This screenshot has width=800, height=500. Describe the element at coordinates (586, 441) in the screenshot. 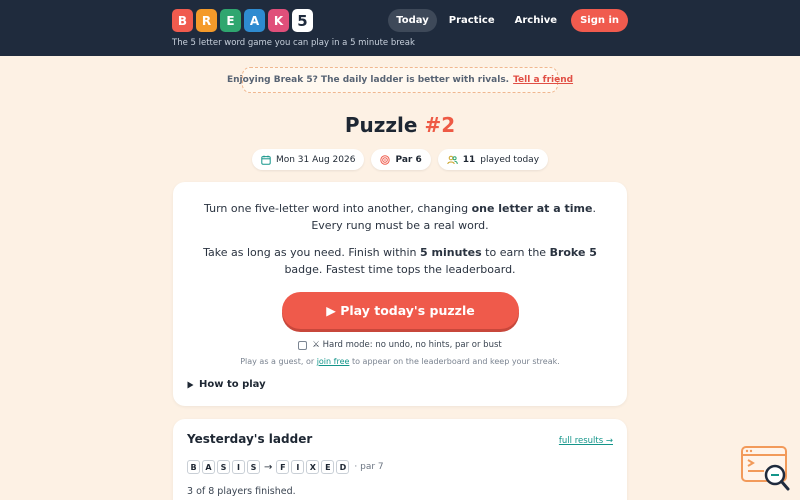

I see `full-results-link: full results →` at that location.